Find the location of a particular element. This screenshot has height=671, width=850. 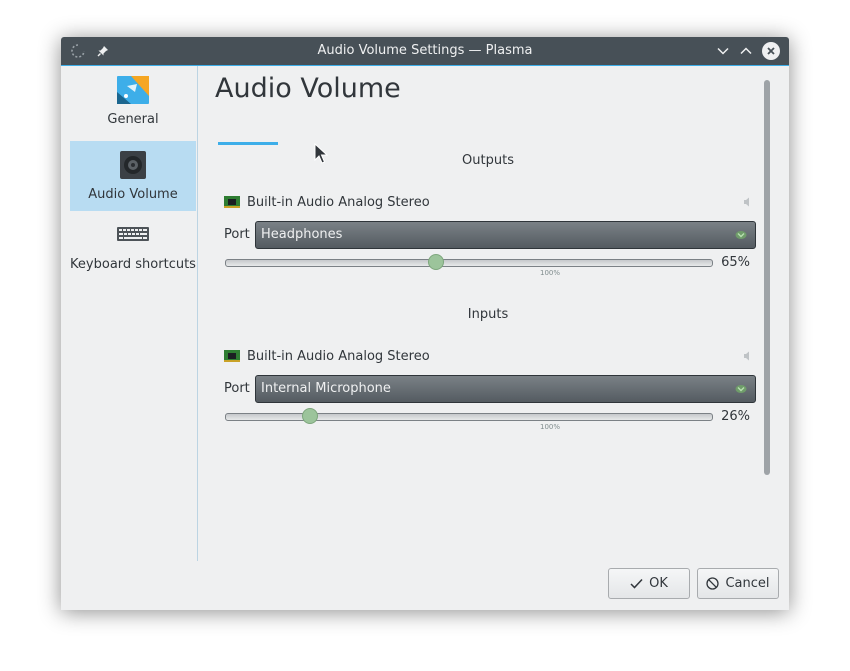

vertical-scrollbar is located at coordinates (767, 277).